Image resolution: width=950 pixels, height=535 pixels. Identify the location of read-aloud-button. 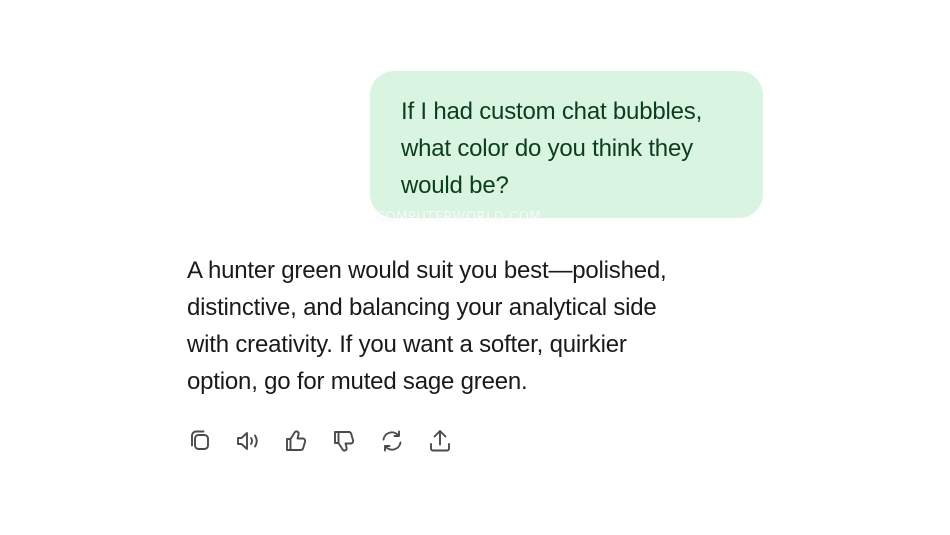
(258, 441).